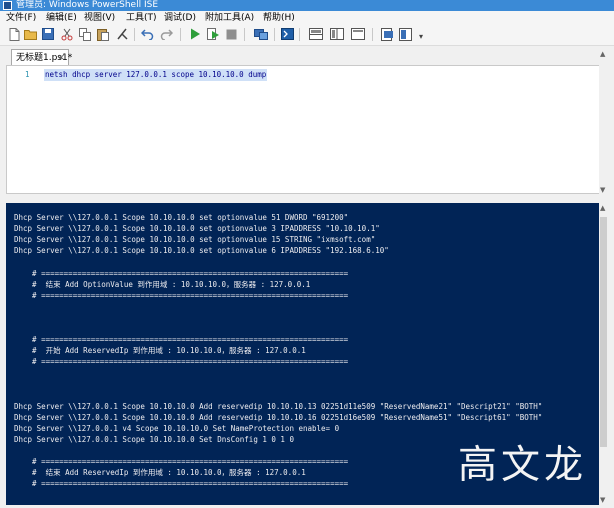 This screenshot has width=614, height=508. What do you see at coordinates (147, 34) in the screenshot?
I see `undo-icon` at bounding box center [147, 34].